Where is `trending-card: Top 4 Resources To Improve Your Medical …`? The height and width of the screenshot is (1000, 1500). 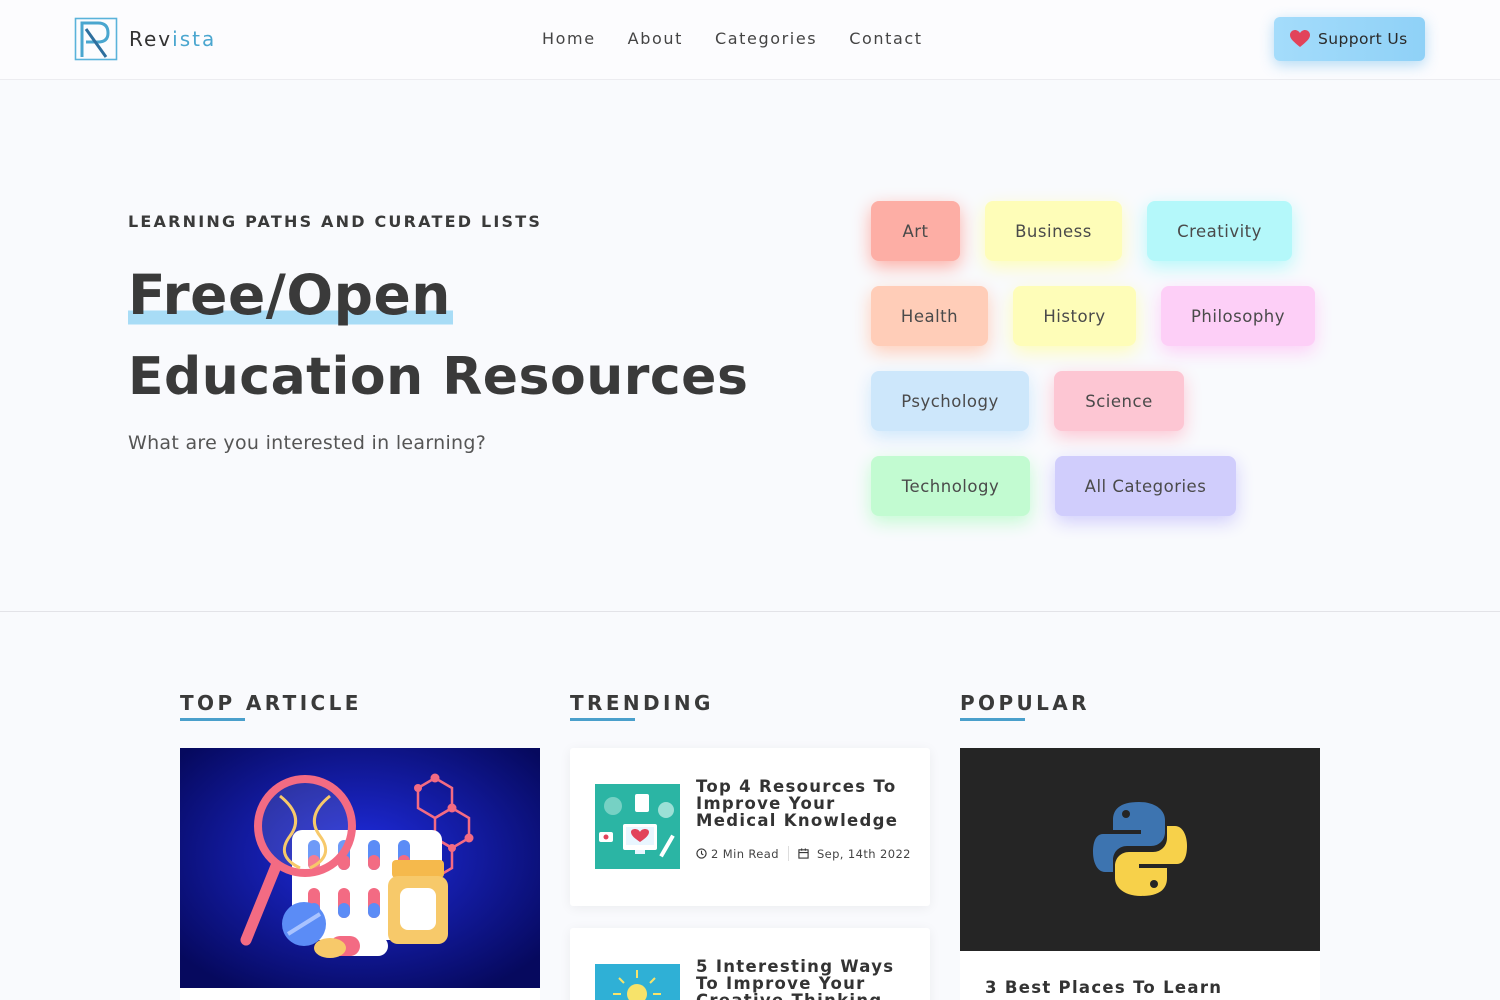 trending-card: Top 4 Resources To Improve Your Medical … is located at coordinates (750, 827).